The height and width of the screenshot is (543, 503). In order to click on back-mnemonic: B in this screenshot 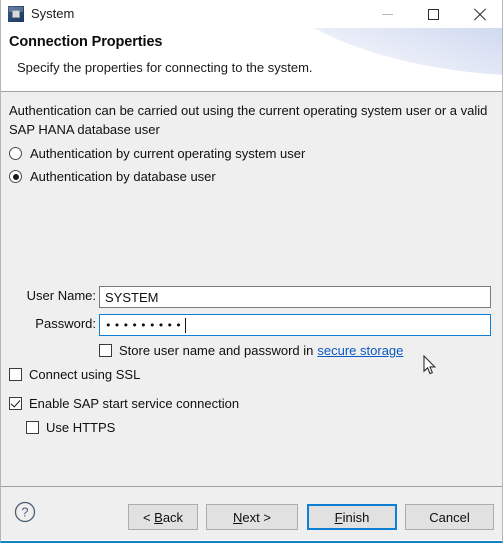, I will do `click(158, 517)`.